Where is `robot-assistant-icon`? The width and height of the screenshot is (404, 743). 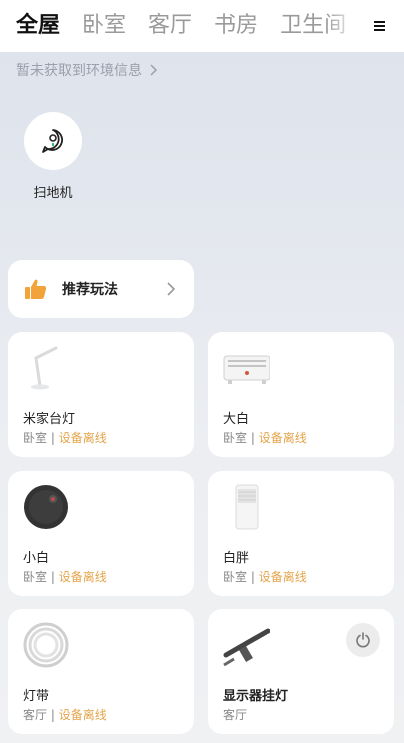 robot-assistant-icon is located at coordinates (52, 141).